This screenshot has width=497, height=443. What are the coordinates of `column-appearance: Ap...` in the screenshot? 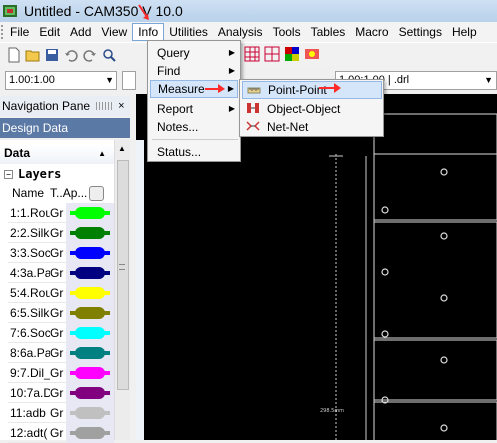 It's located at (75, 193).